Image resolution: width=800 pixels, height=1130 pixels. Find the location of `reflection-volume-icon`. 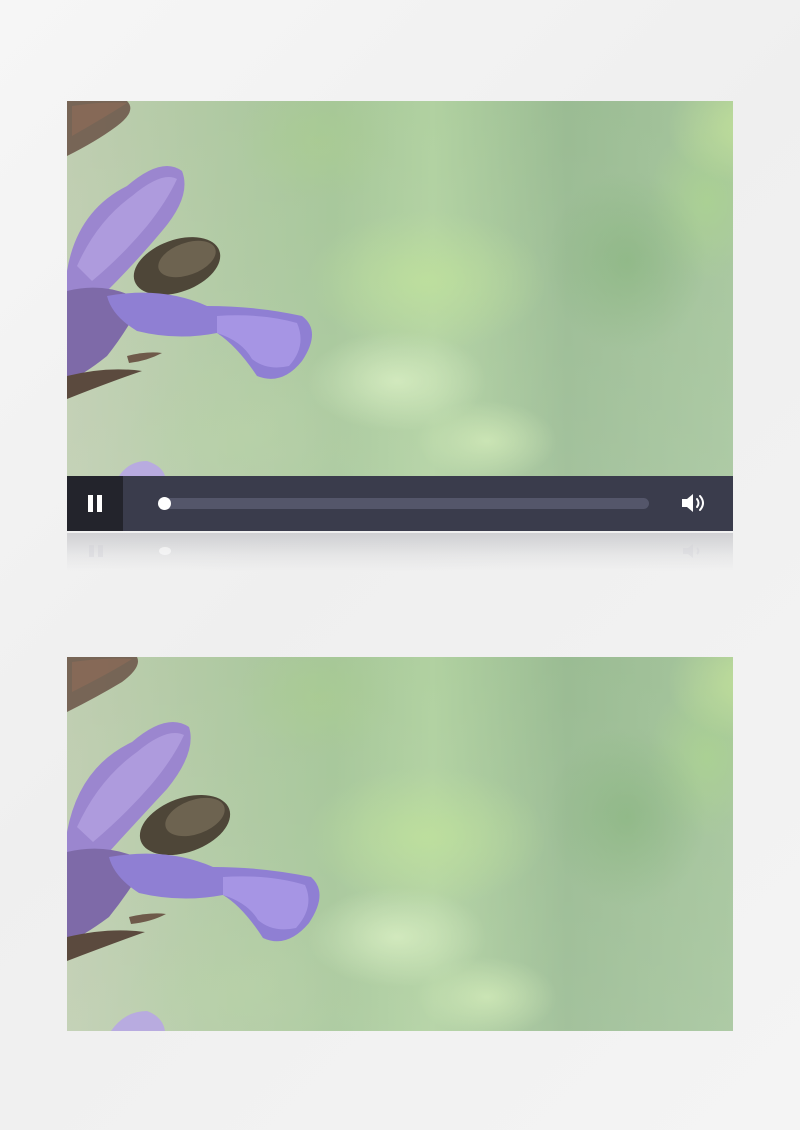

reflection-volume-icon is located at coordinates (691, 551).